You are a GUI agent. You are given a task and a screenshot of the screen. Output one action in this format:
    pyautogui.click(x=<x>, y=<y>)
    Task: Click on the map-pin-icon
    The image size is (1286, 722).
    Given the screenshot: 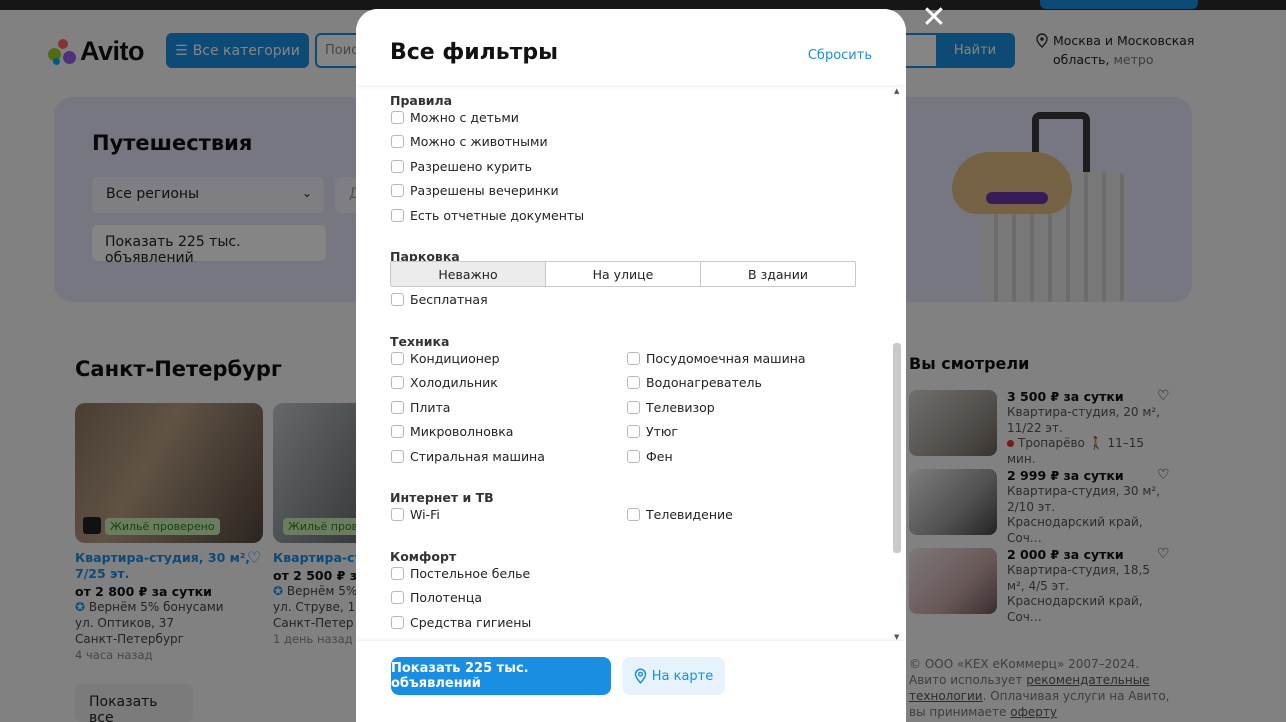 What is the action you would take?
    pyautogui.click(x=640, y=676)
    